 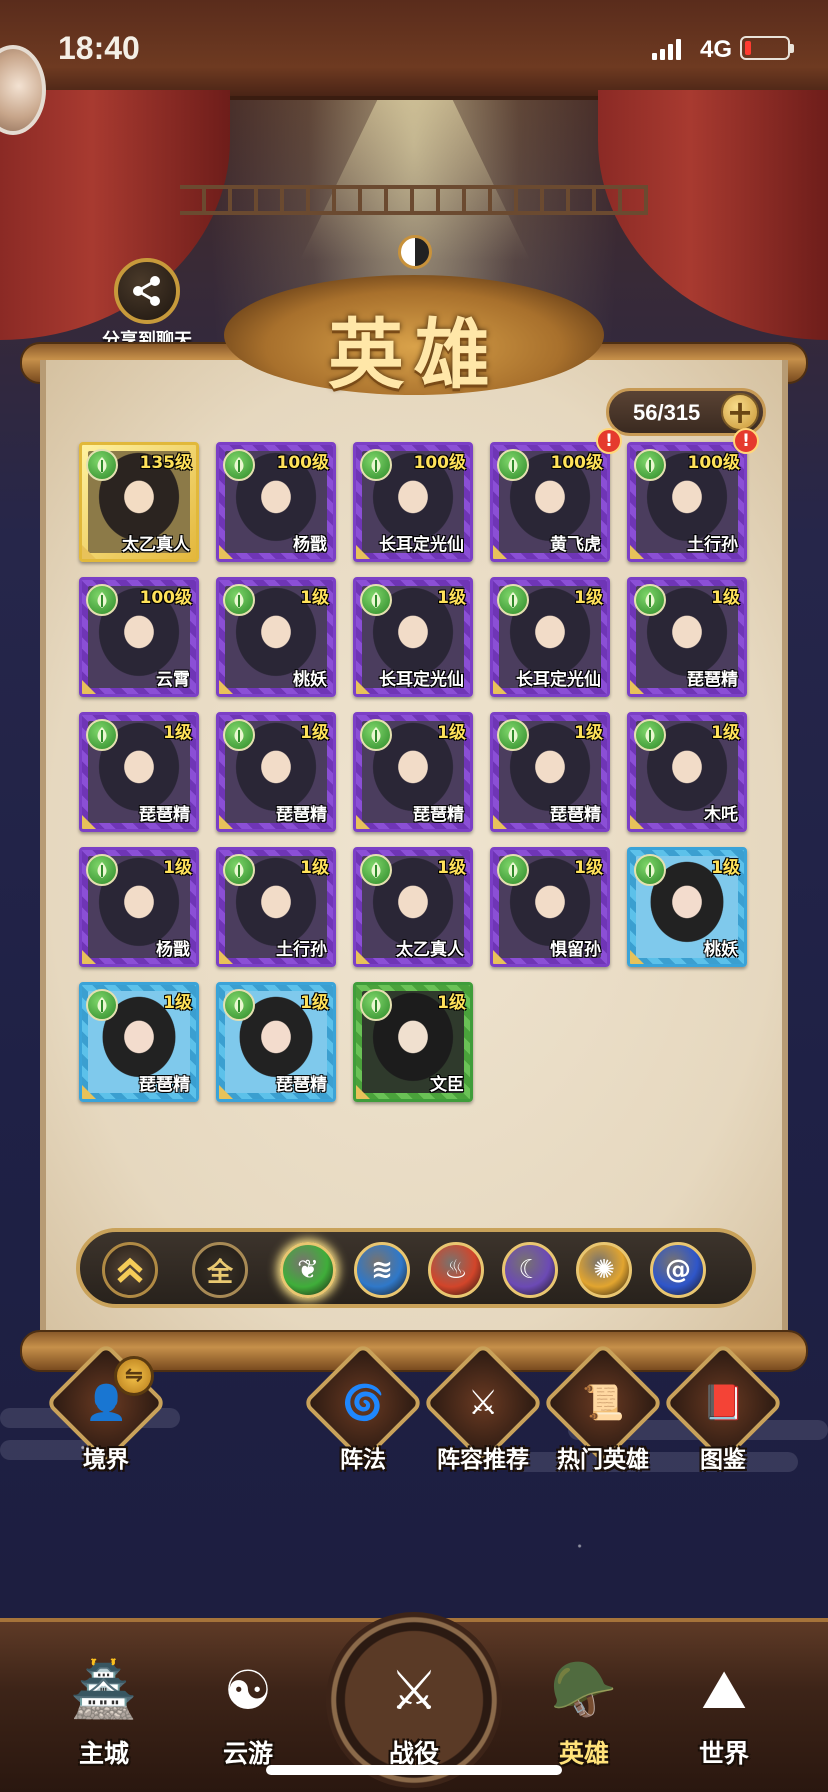 I want to click on hero-card-wrap: 135级 太乙真人, so click(x=139, y=502).